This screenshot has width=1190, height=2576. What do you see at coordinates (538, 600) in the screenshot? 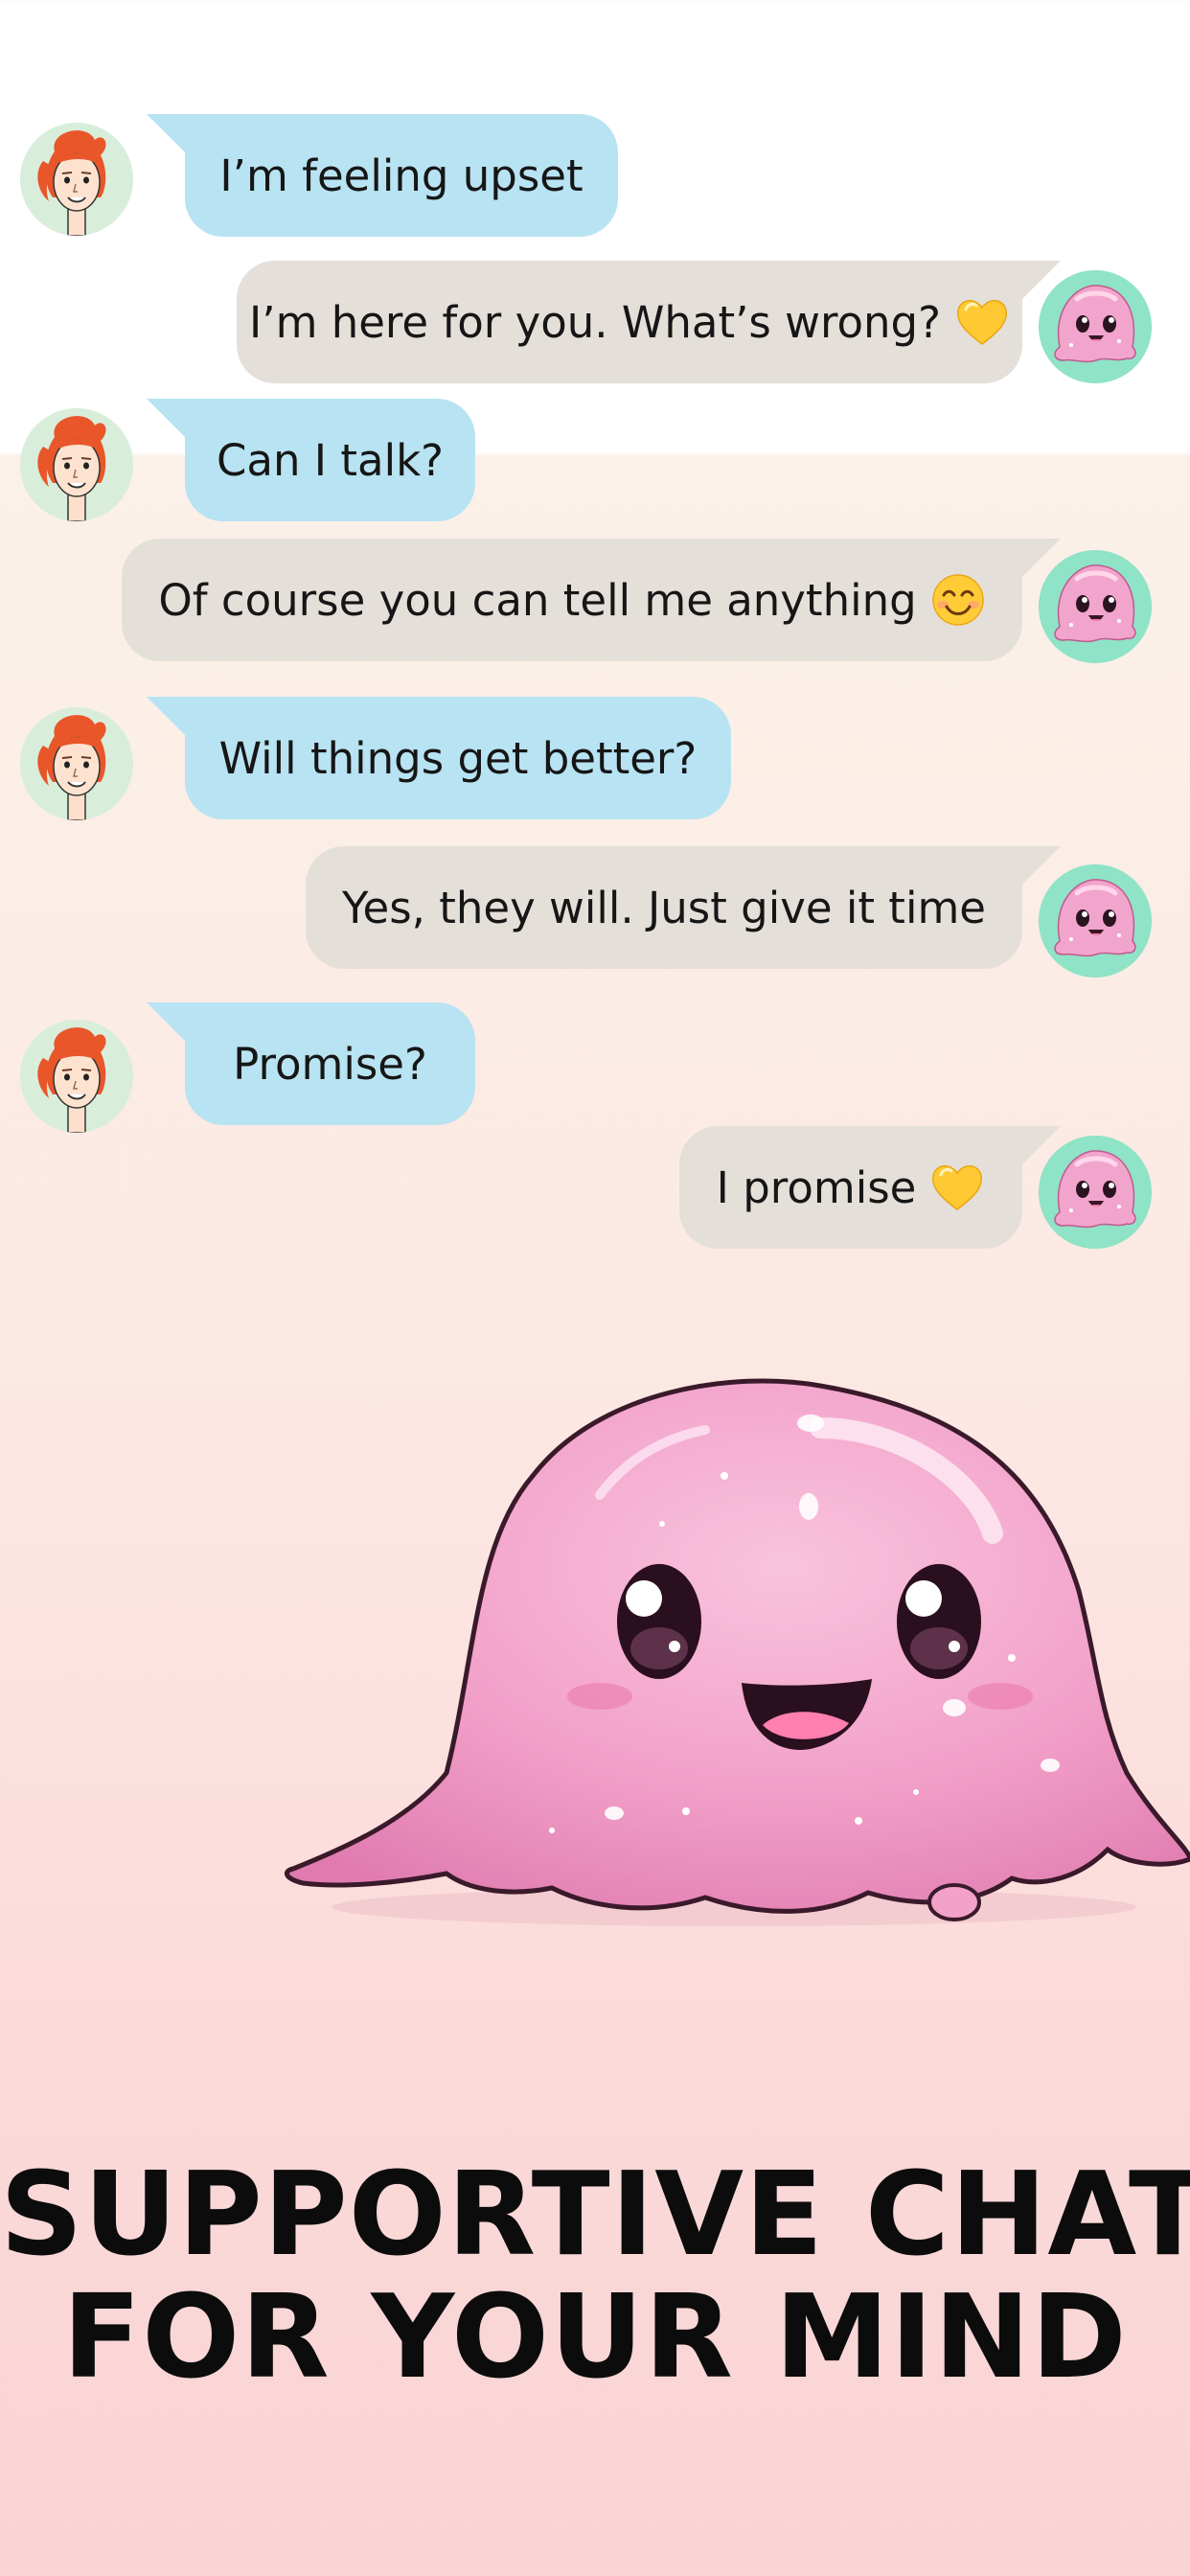
I see `message-text: Of course you can tell me anything` at bounding box center [538, 600].